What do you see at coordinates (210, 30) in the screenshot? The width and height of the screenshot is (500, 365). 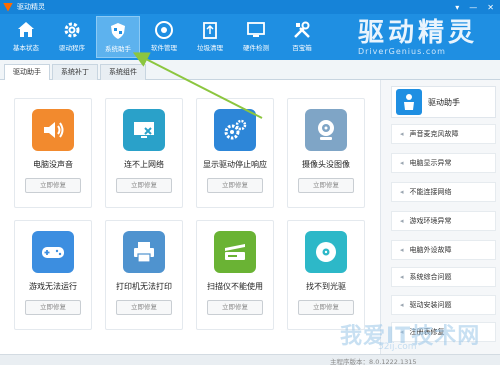 I see `recycle-bin-icon` at bounding box center [210, 30].